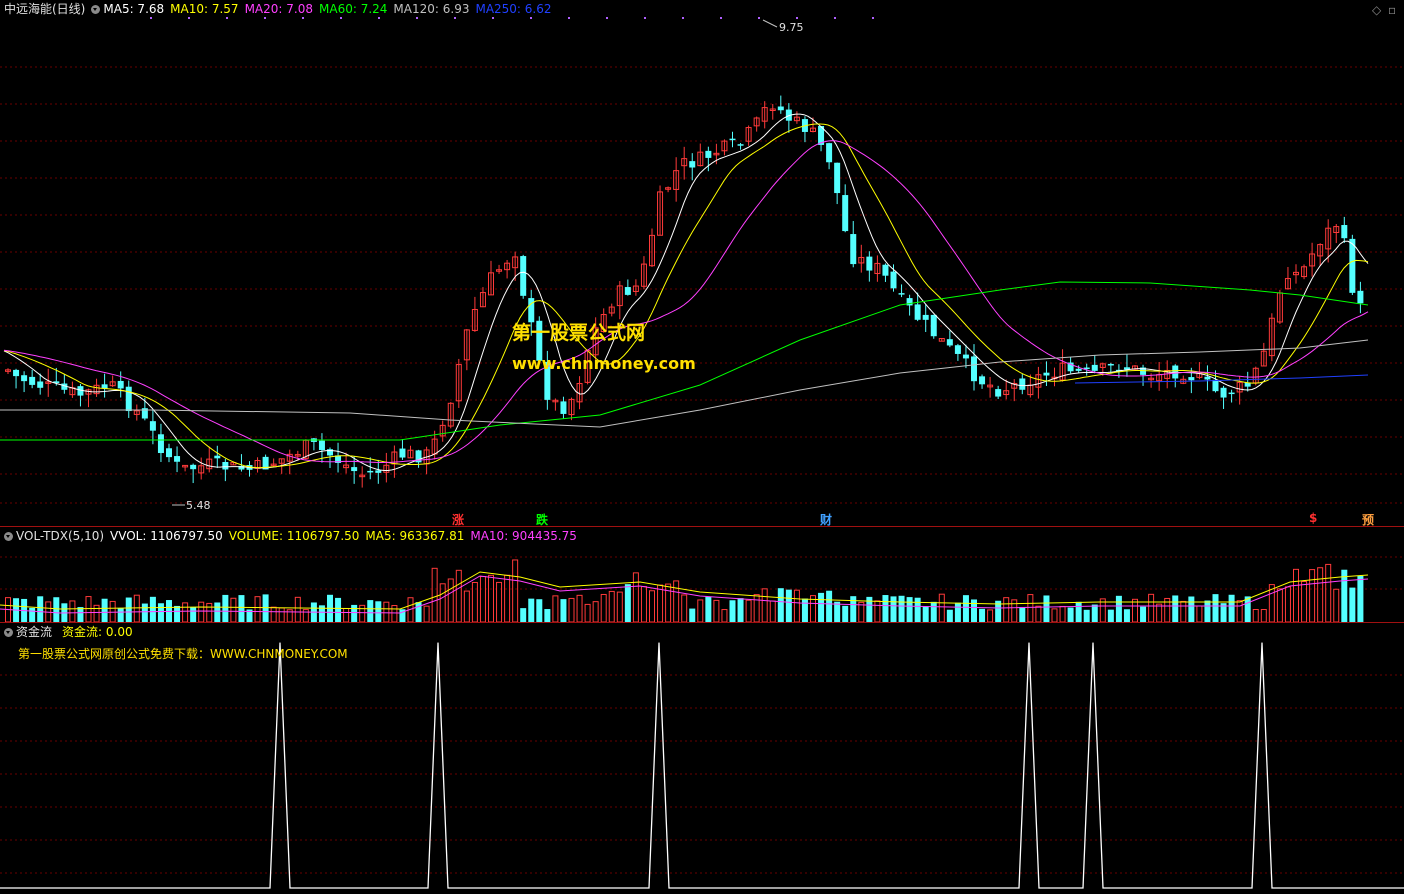 This screenshot has height=894, width=1404. Describe the element at coordinates (415, 536) in the screenshot. I see `vol-ma5-label: MA5: 963367.81` at that location.